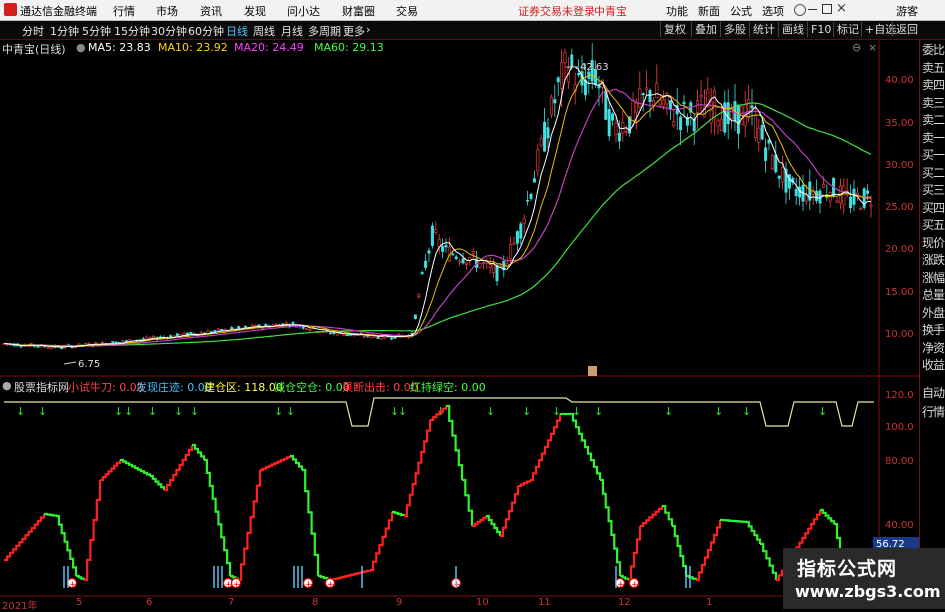 The width and height of the screenshot is (945, 612). Describe the element at coordinates (292, 31) in the screenshot. I see `period-monthly: 月线` at that location.